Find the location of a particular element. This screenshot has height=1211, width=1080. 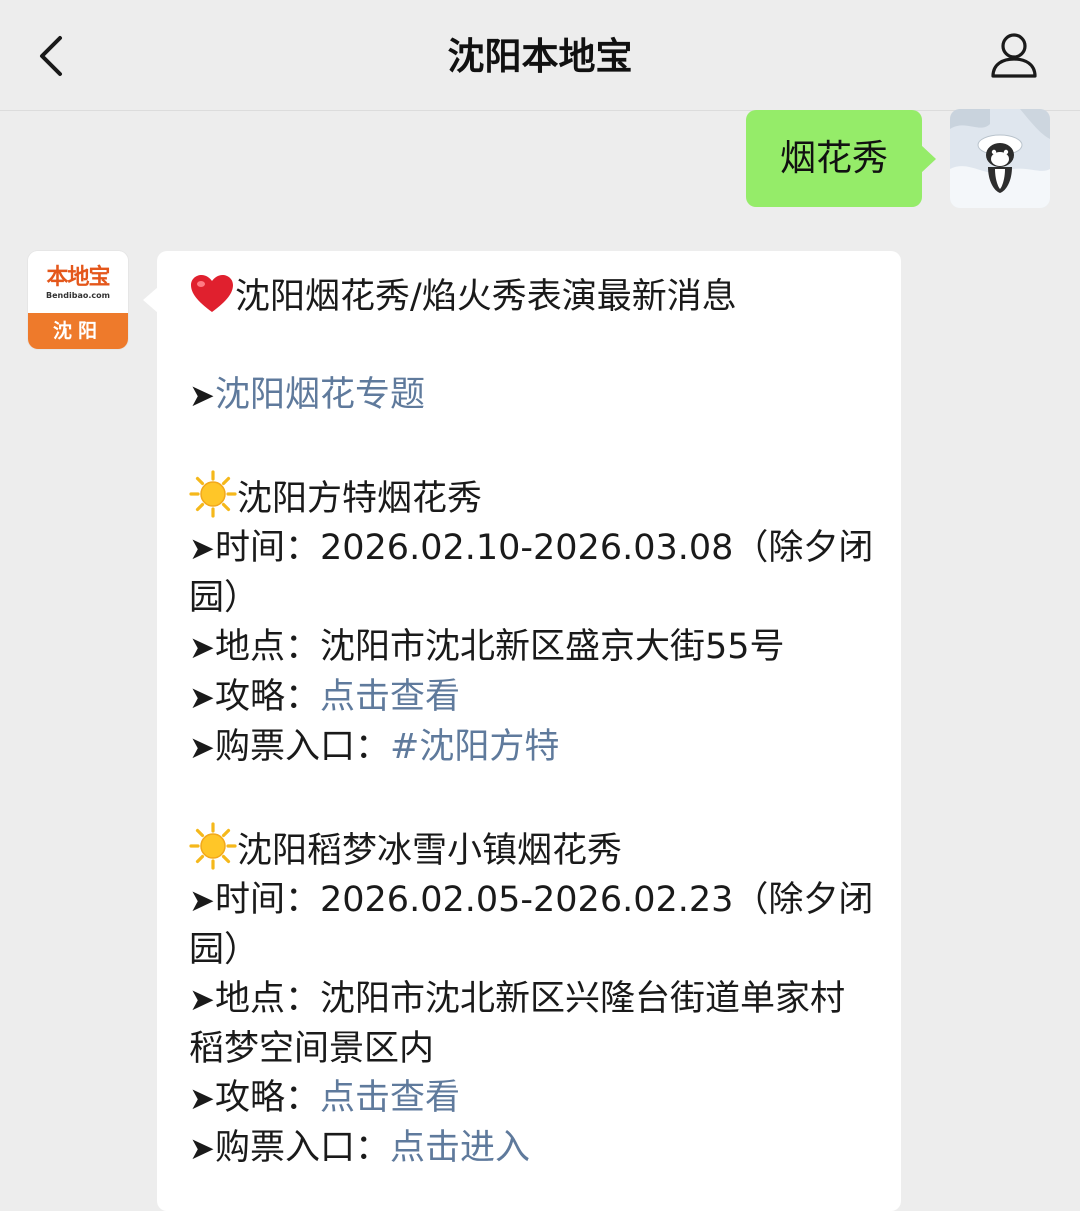

logo-domain-text: Bendibao.com is located at coordinates (78, 295).